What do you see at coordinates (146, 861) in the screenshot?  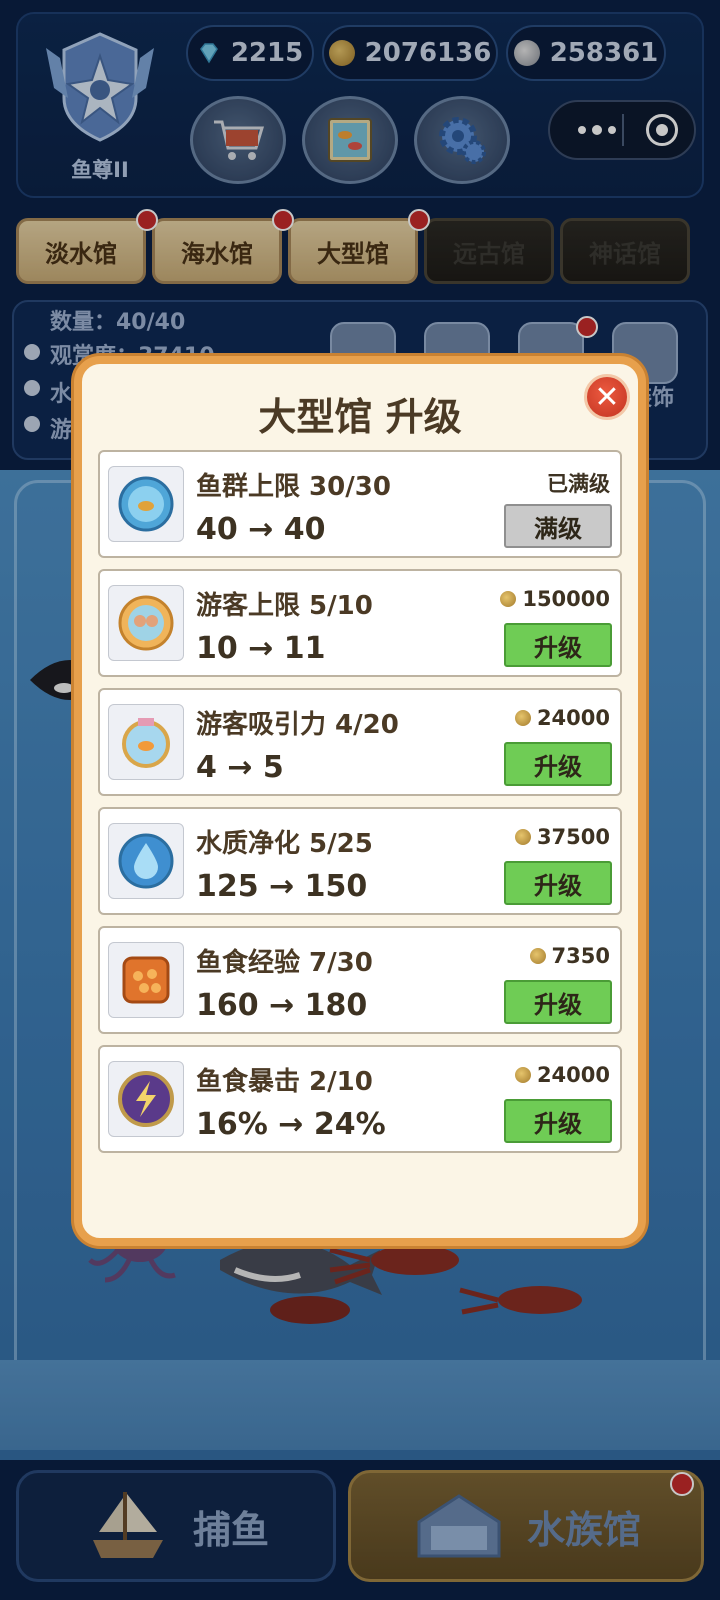 I see `water-drop-icon` at bounding box center [146, 861].